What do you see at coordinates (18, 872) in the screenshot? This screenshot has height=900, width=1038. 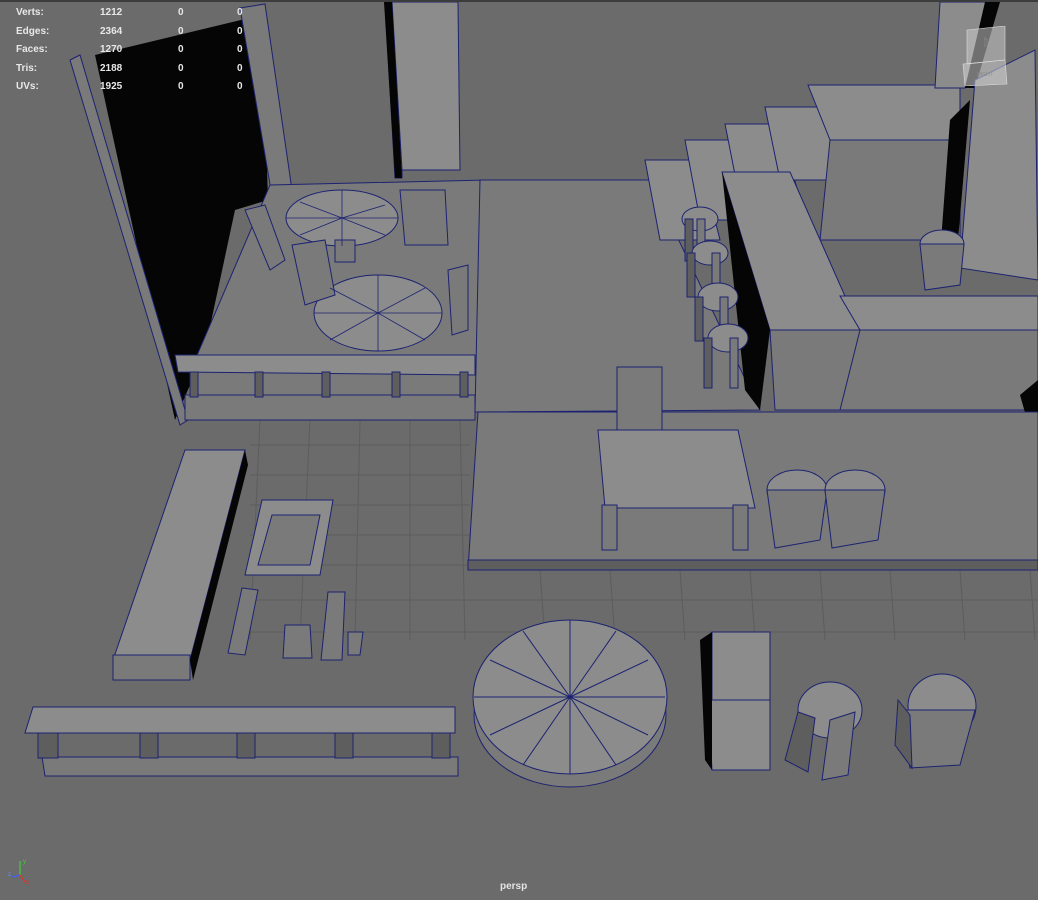 I see `axis-gizmo: y z x` at bounding box center [18, 872].